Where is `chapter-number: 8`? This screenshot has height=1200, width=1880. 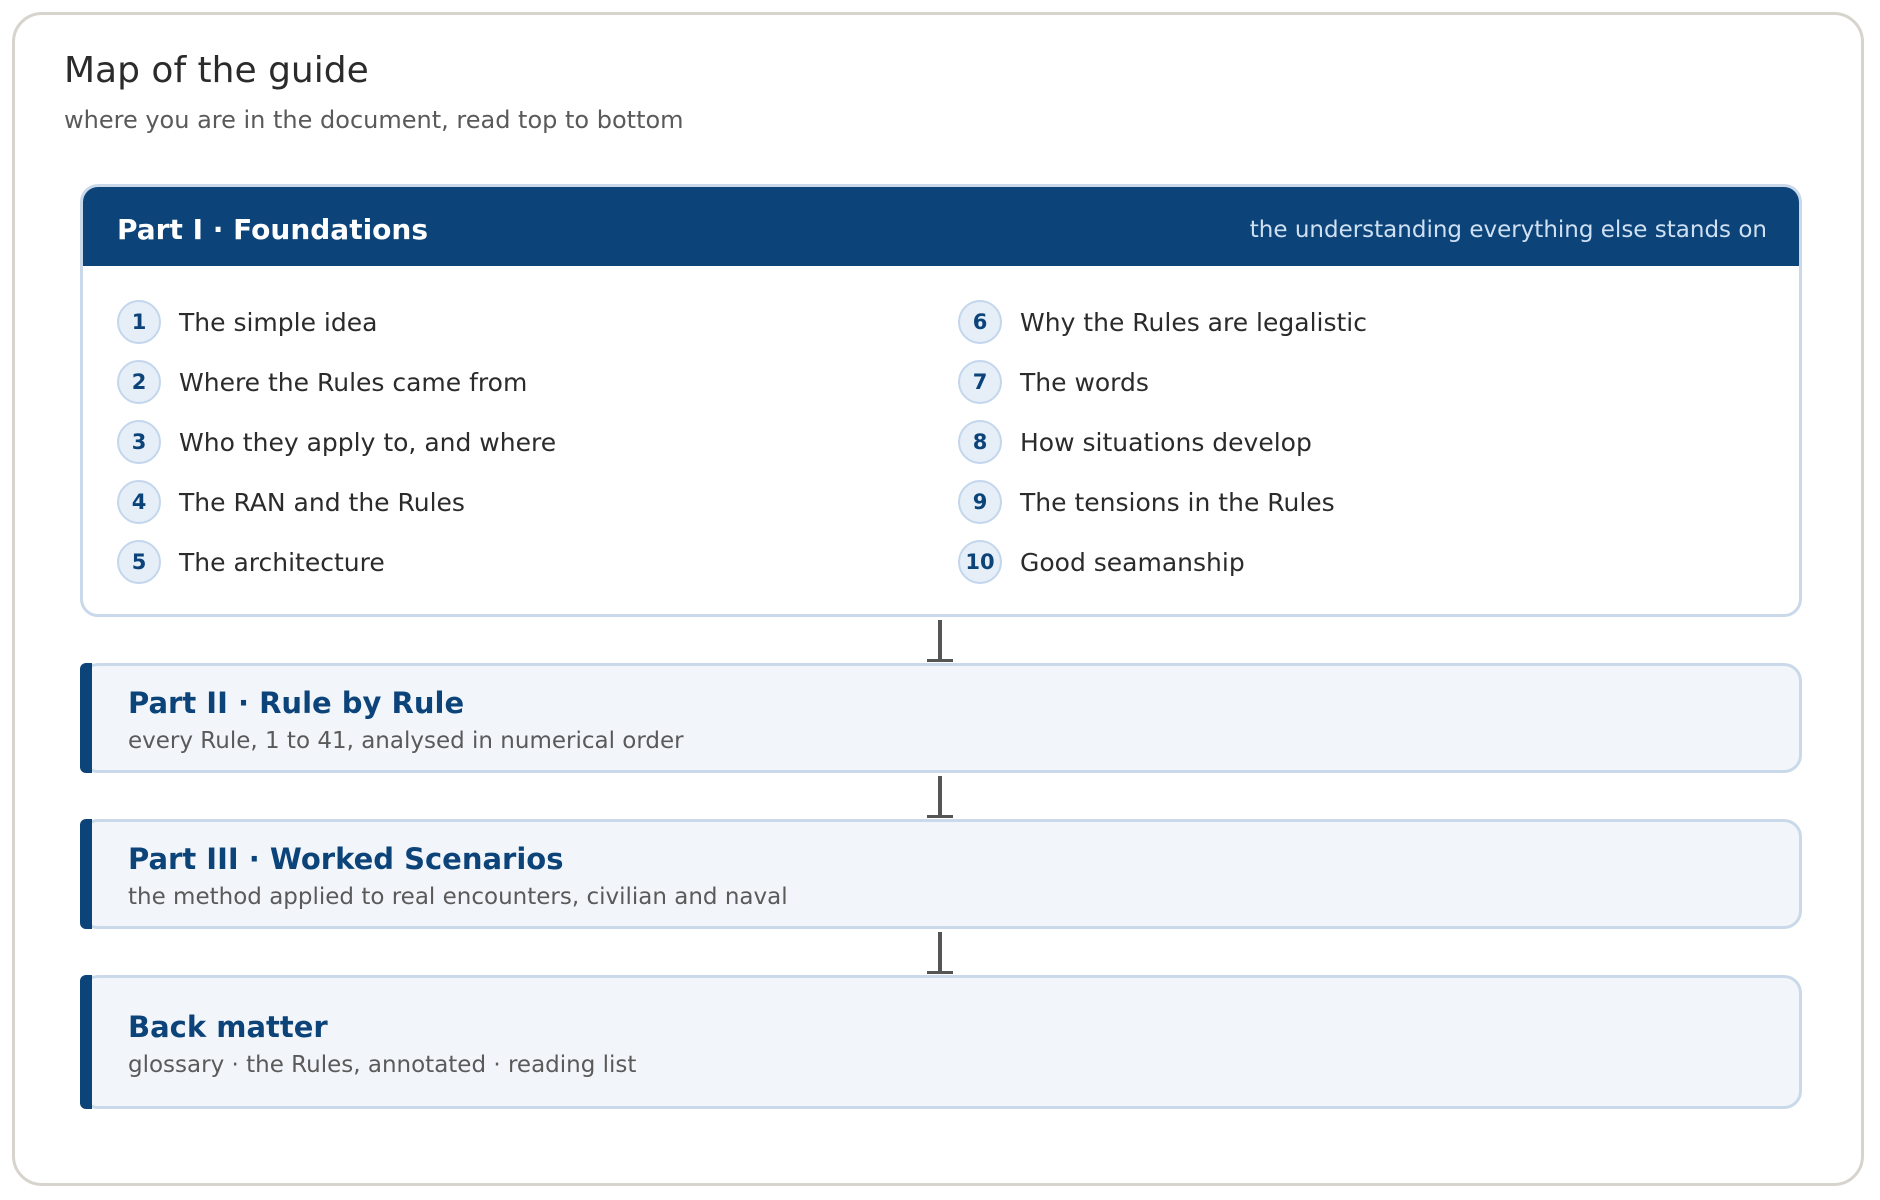 chapter-number: 8 is located at coordinates (980, 442).